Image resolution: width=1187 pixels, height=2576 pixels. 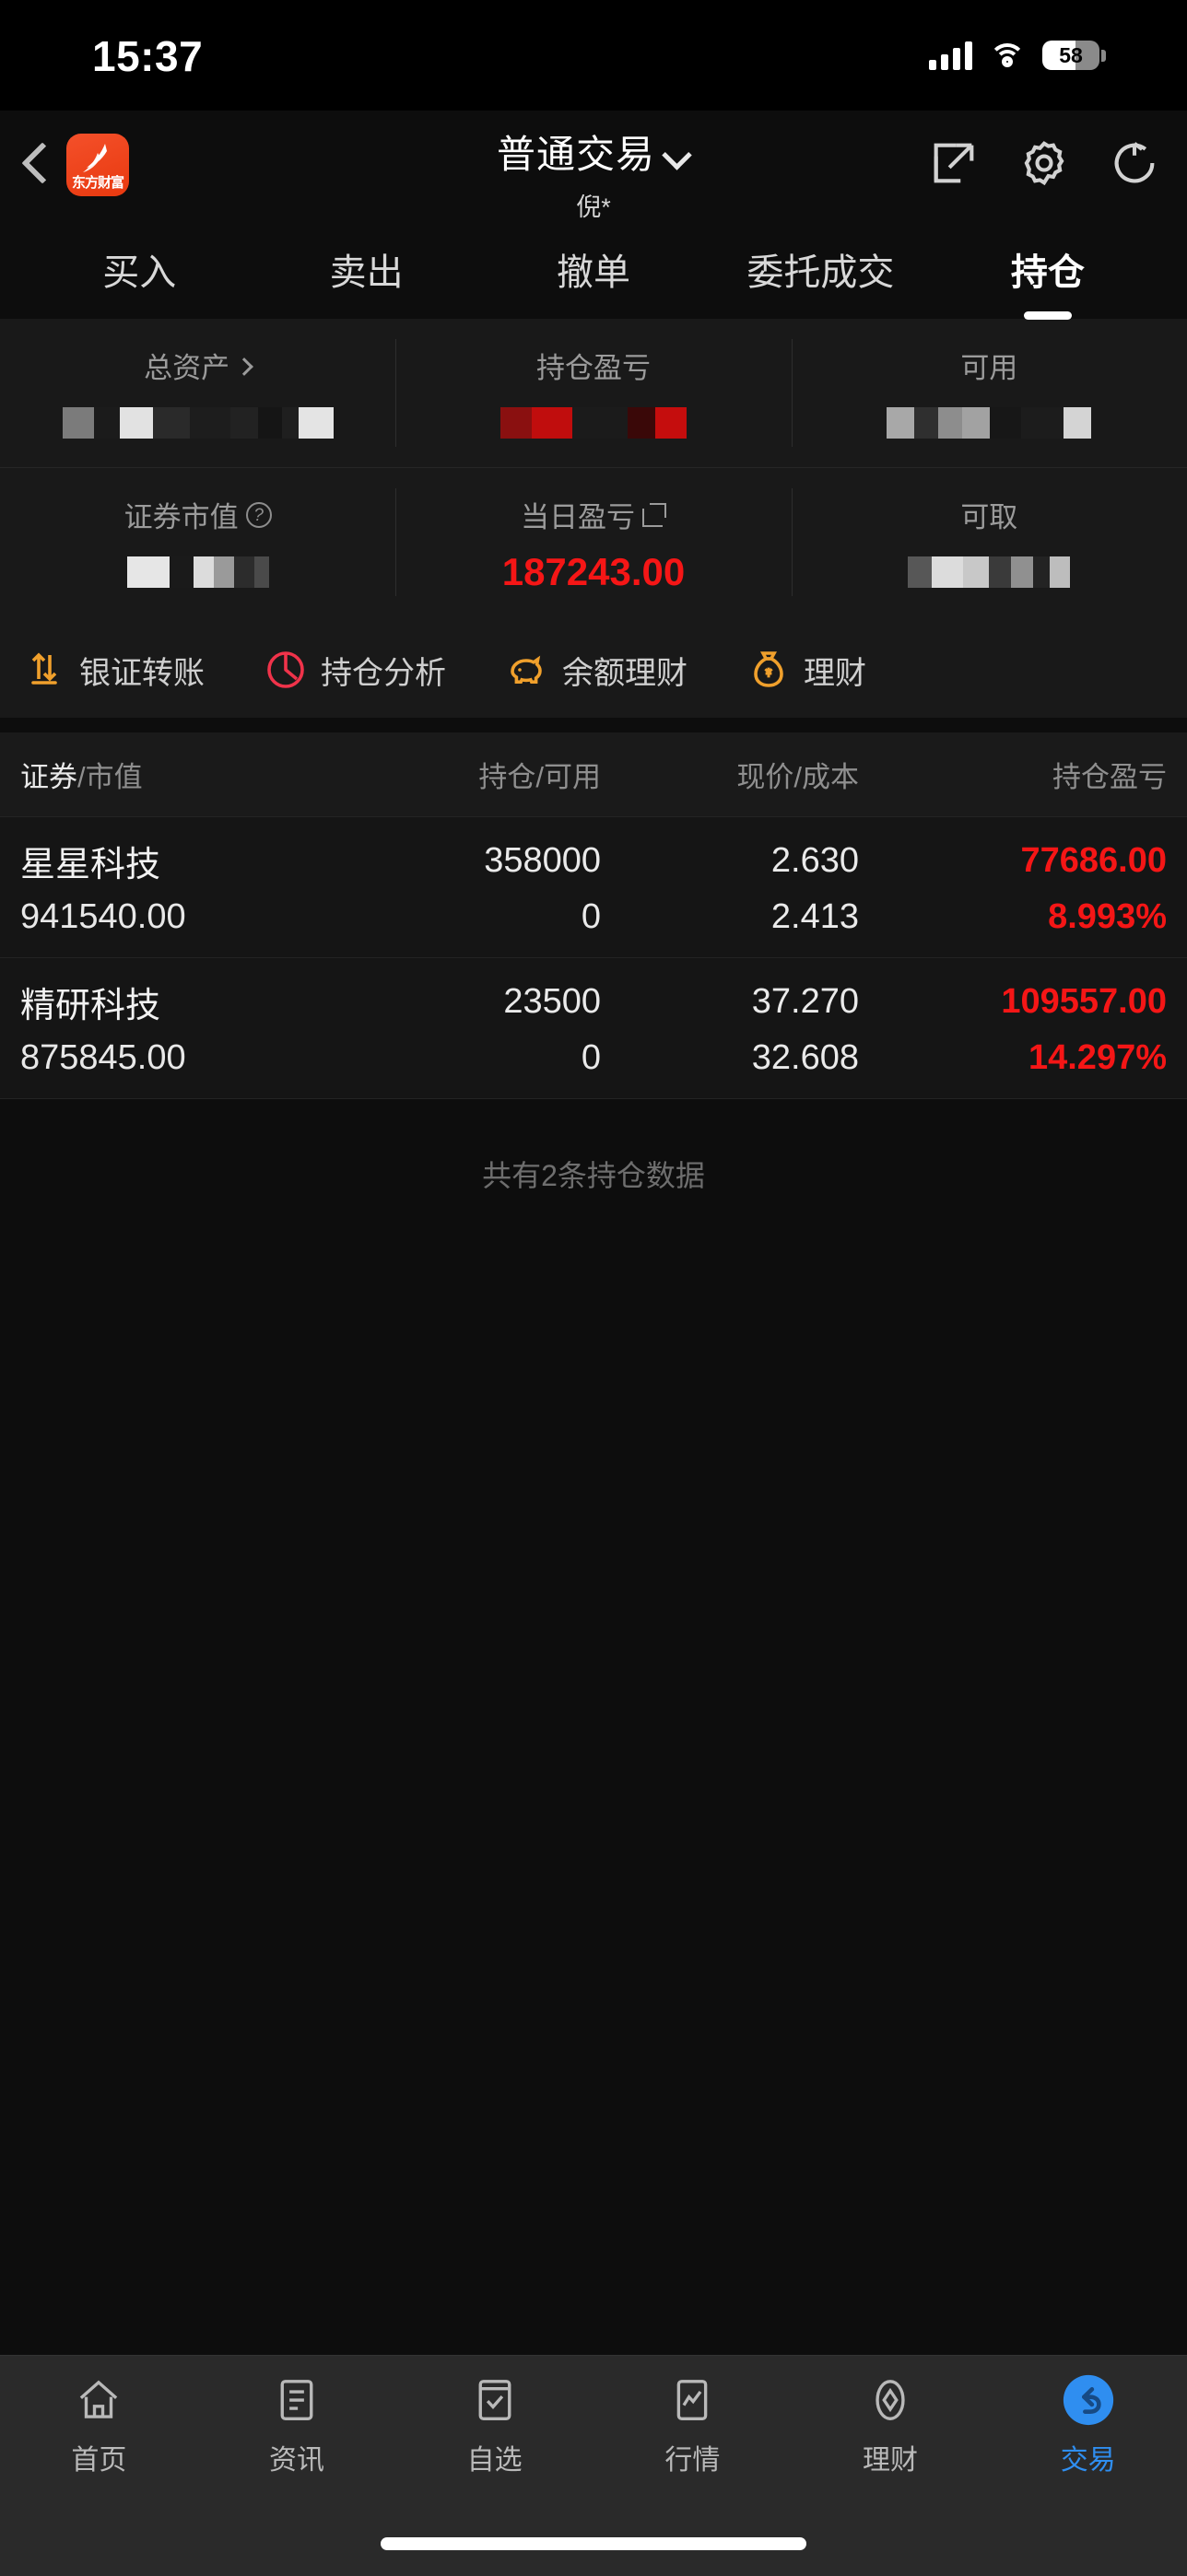 What do you see at coordinates (890, 2400) in the screenshot?
I see `diamond-finance-icon` at bounding box center [890, 2400].